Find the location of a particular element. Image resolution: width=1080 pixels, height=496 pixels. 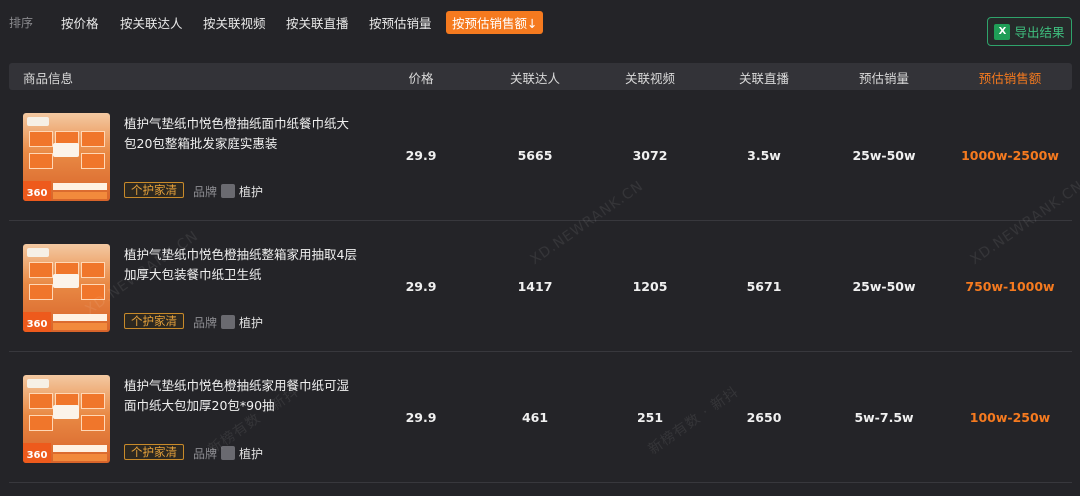

product-title: 植护气垫纸巾悦色橙抽纸家用餐巾纸可湿面巾纸大包加厚20包*90抽 is located at coordinates (241, 396).